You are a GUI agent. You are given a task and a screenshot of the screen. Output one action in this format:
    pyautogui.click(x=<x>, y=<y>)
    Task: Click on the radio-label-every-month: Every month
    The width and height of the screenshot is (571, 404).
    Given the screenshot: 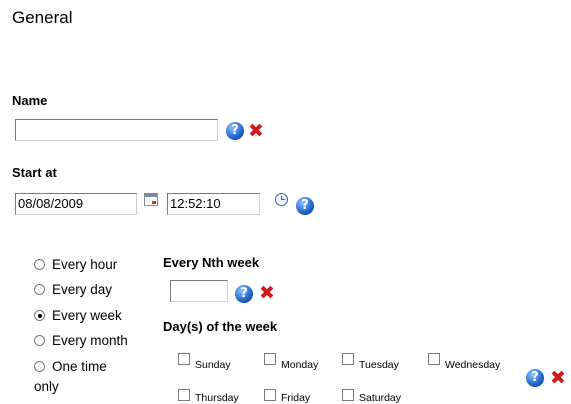 What is the action you would take?
    pyautogui.click(x=90, y=340)
    